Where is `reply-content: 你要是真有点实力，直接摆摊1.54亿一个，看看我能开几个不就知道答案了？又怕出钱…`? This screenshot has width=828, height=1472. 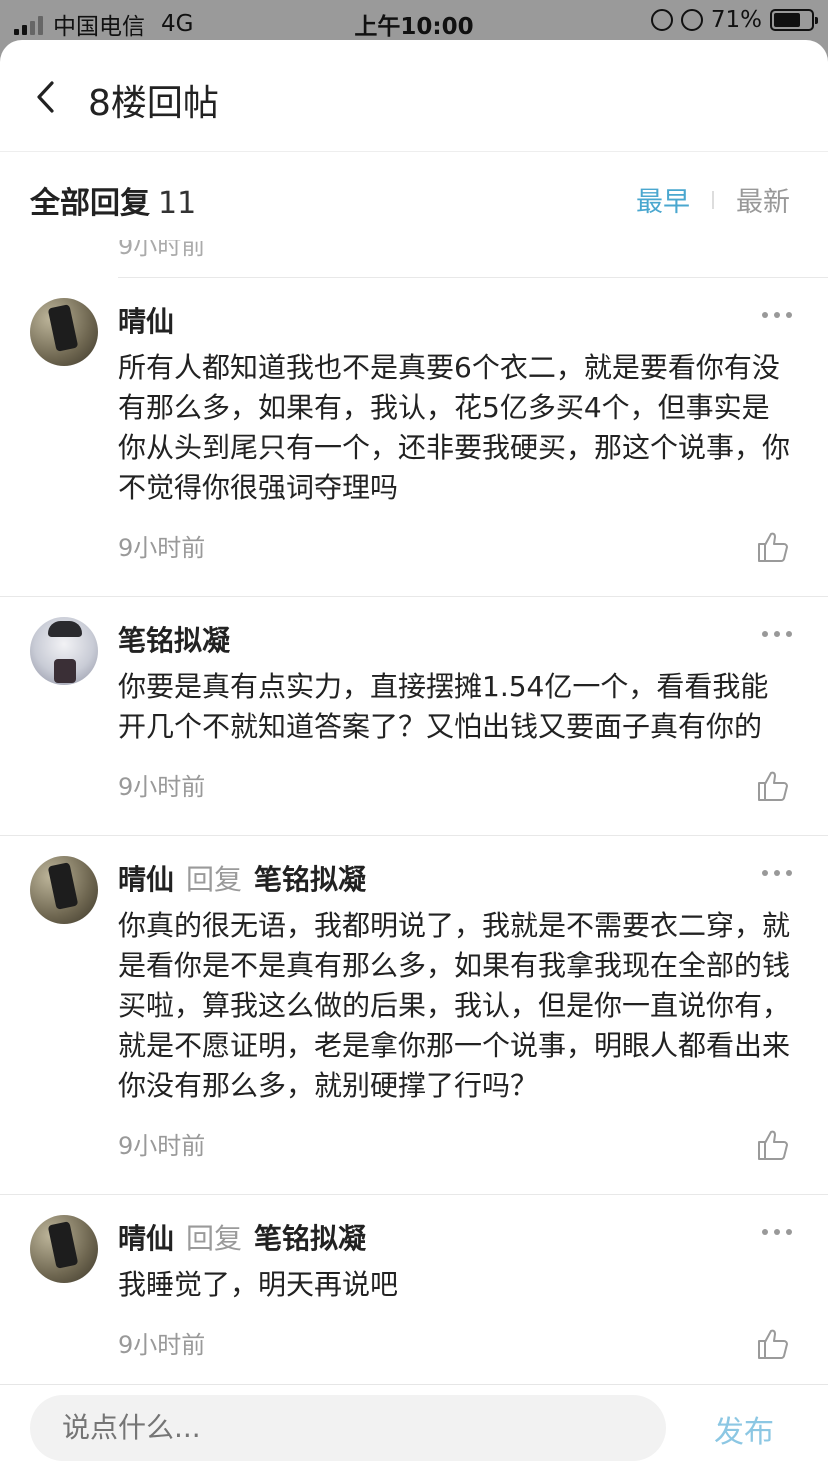 reply-content: 你要是真有点实力，直接摆摊1.54亿一个，看看我能开几个不就知道答案了？又怕出钱… is located at coordinates (443, 706).